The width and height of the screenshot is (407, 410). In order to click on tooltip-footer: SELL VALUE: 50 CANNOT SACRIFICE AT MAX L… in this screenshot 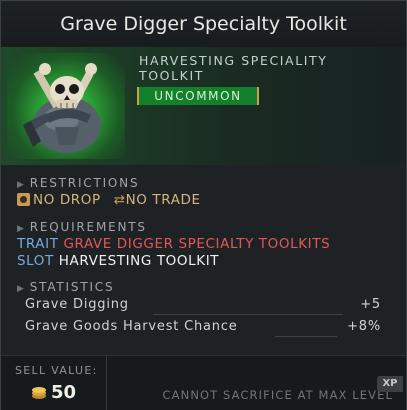, I will do `click(203, 382)`.